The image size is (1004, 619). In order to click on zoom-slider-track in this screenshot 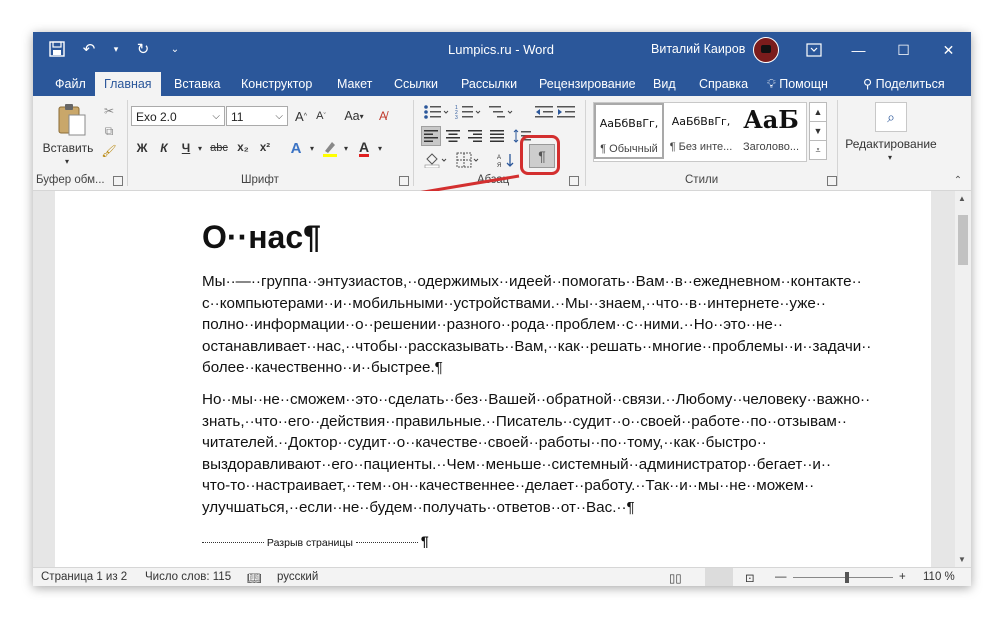, I will do `click(843, 577)`.